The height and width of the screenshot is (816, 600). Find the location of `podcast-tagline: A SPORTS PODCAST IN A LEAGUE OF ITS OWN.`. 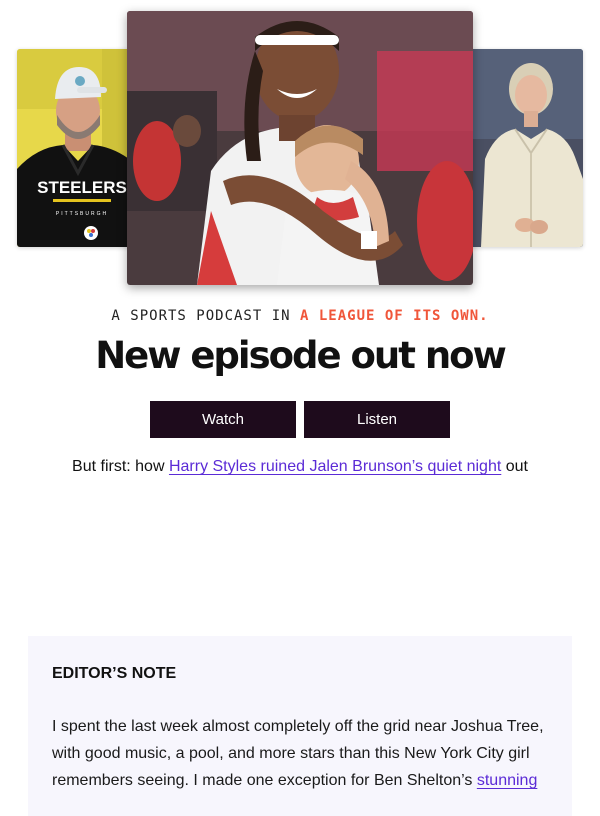

podcast-tagline: A SPORTS PODCAST IN A LEAGUE OF ITS OWN. is located at coordinates (300, 316).